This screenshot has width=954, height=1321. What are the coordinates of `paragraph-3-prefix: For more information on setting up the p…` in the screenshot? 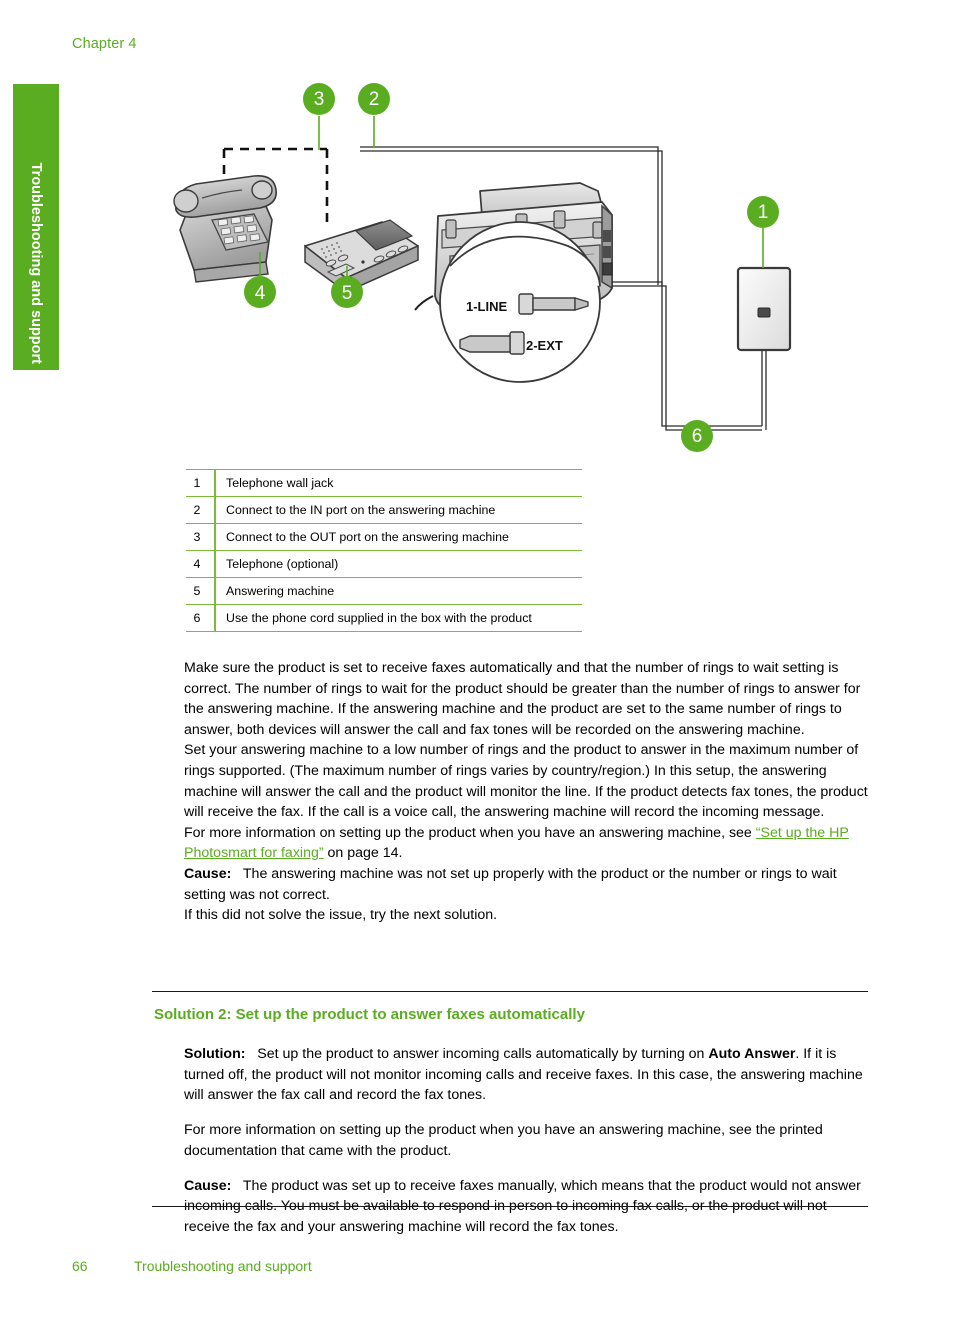 It's located at (470, 832).